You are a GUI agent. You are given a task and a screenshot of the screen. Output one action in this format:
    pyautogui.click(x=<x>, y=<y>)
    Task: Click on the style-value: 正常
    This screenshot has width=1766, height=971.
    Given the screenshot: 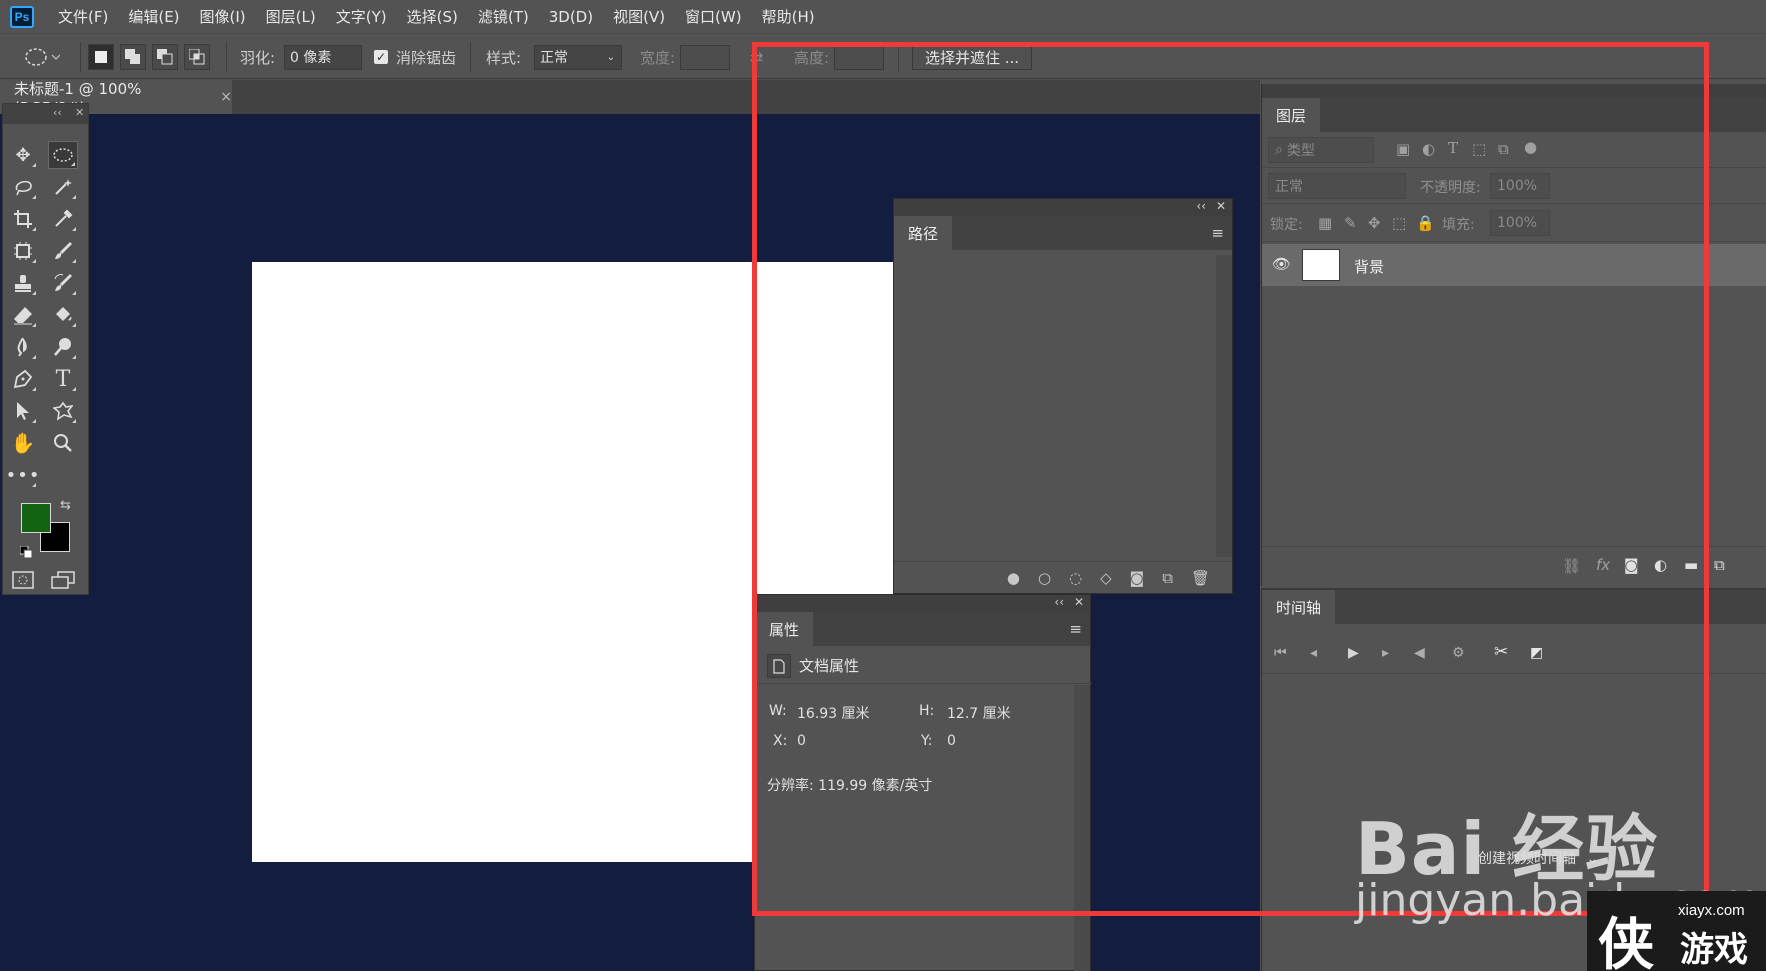 What is the action you would take?
    pyautogui.click(x=554, y=58)
    